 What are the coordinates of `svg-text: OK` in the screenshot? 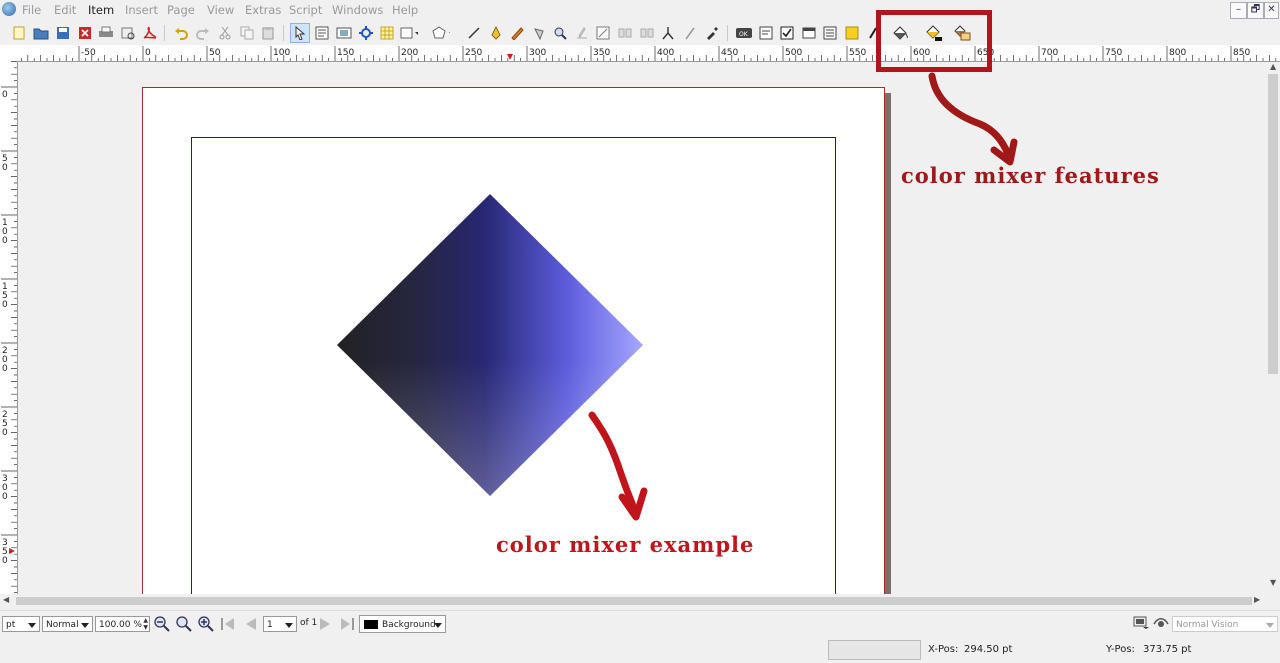 It's located at (744, 34).